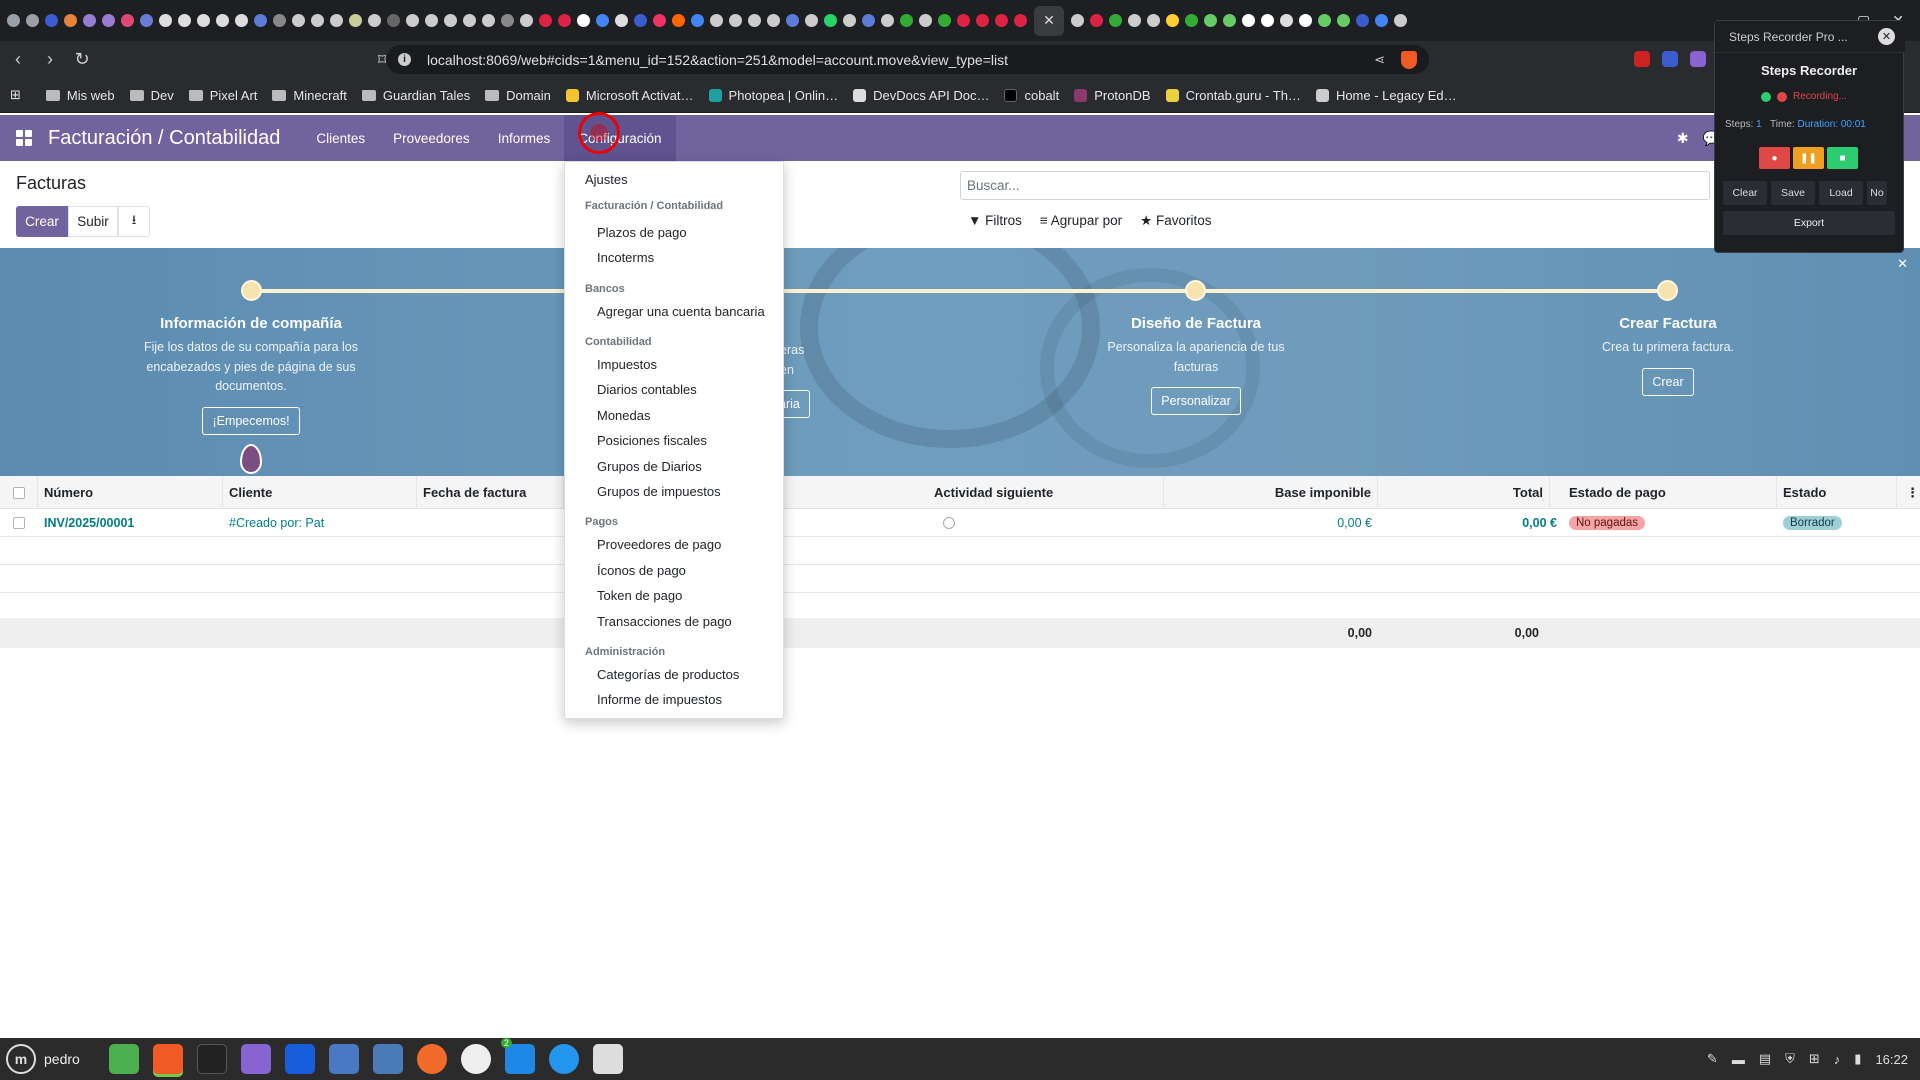  What do you see at coordinates (15, 95) in the screenshot?
I see `apps-grid-icon: ⊞` at bounding box center [15, 95].